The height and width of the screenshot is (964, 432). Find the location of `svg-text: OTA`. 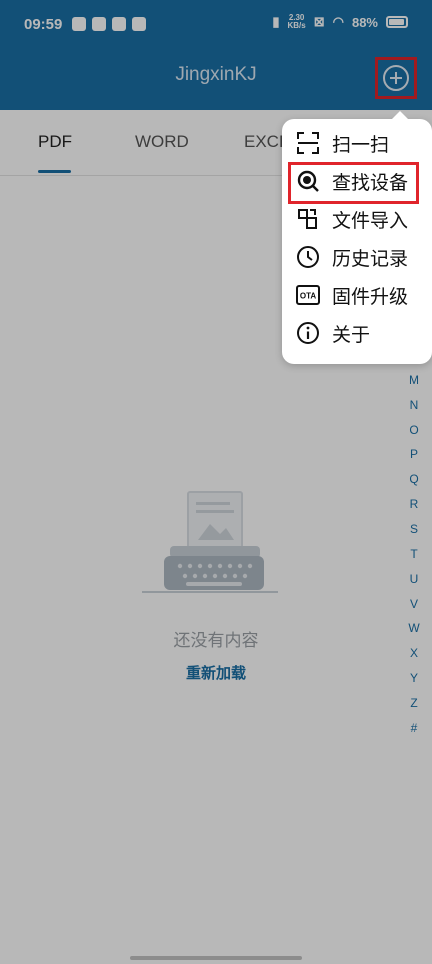

svg-text: OTA is located at coordinates (308, 296).